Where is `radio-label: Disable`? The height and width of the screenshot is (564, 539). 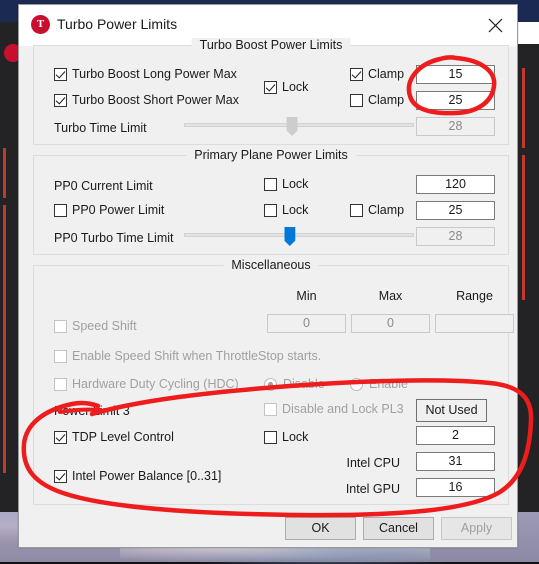
radio-label: Disable is located at coordinates (304, 384).